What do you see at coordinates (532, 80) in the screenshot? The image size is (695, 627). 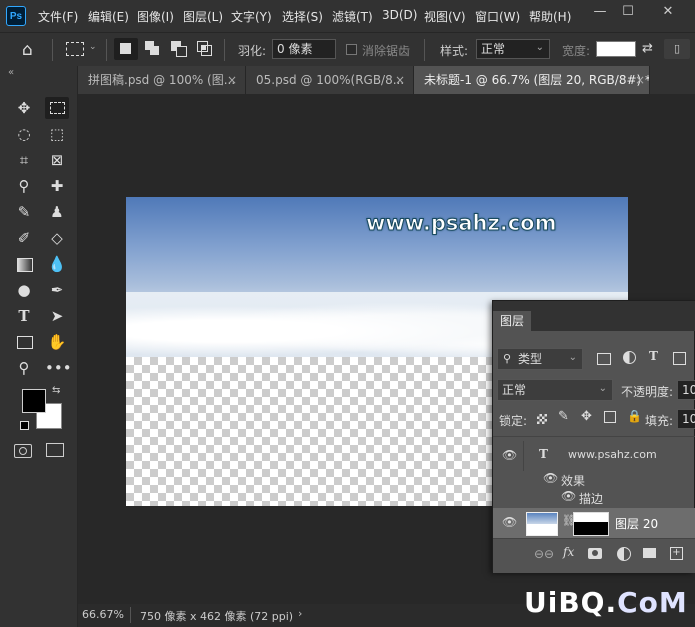 I see `tab-untitled-1: 未标题-1 @ 66.7% (图层 20, RGB/8#) * ×` at bounding box center [532, 80].